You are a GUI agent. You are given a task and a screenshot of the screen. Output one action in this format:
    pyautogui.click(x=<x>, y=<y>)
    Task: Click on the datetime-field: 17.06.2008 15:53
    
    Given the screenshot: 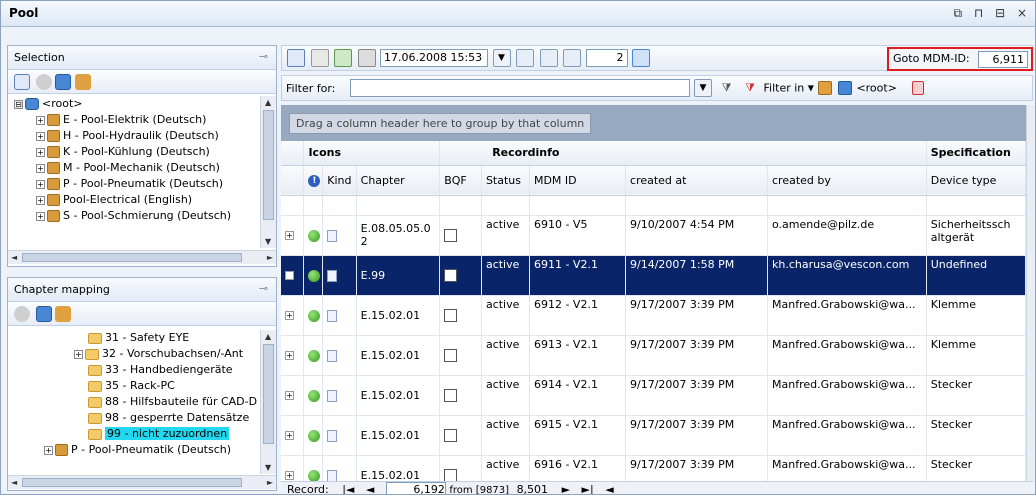 What is the action you would take?
    pyautogui.click(x=434, y=58)
    